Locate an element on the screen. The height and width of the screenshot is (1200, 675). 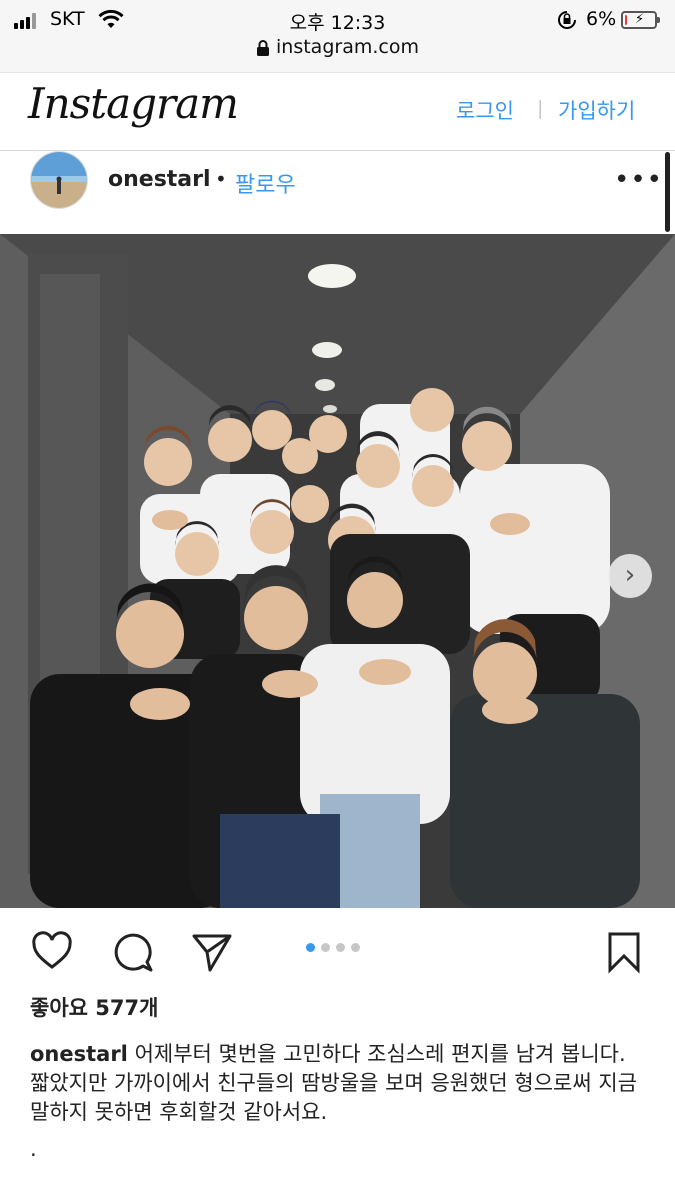
address-bar: instagram.com is located at coordinates (337, 47).